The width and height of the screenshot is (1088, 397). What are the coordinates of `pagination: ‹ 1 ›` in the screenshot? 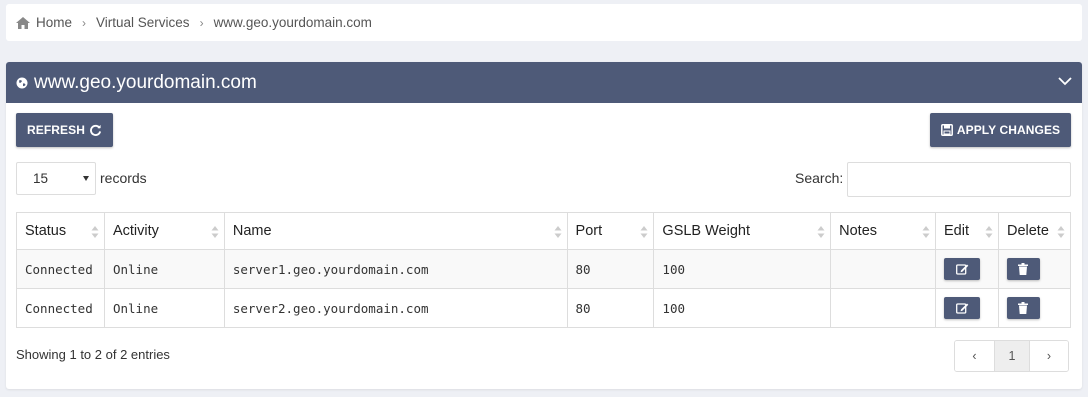 It's located at (1011, 356).